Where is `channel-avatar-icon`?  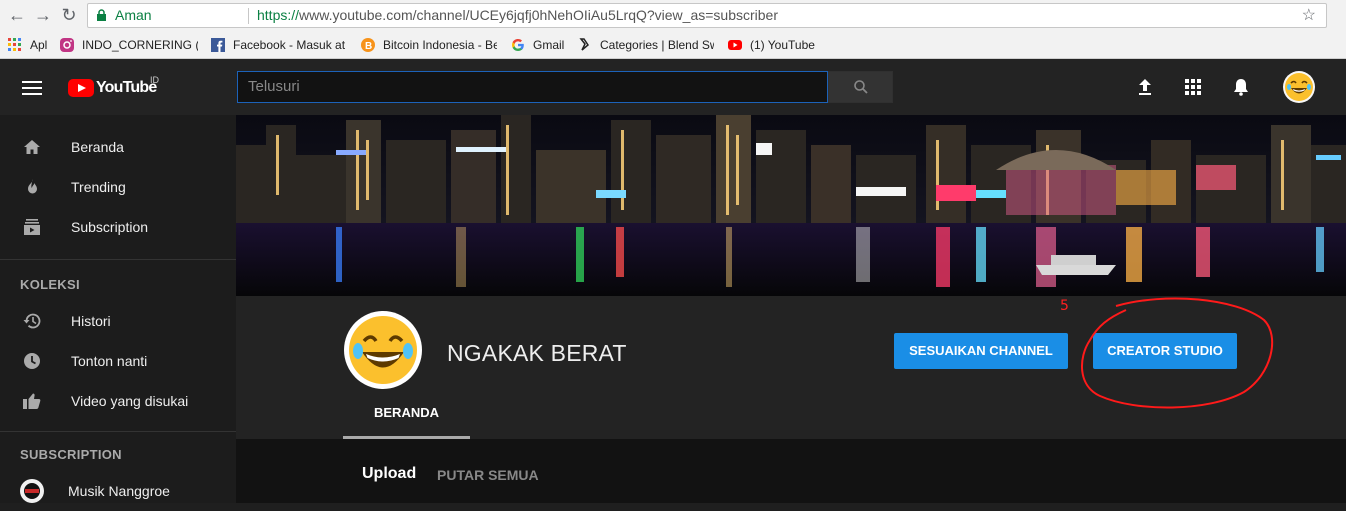
channel-avatar-icon is located at coordinates (32, 491).